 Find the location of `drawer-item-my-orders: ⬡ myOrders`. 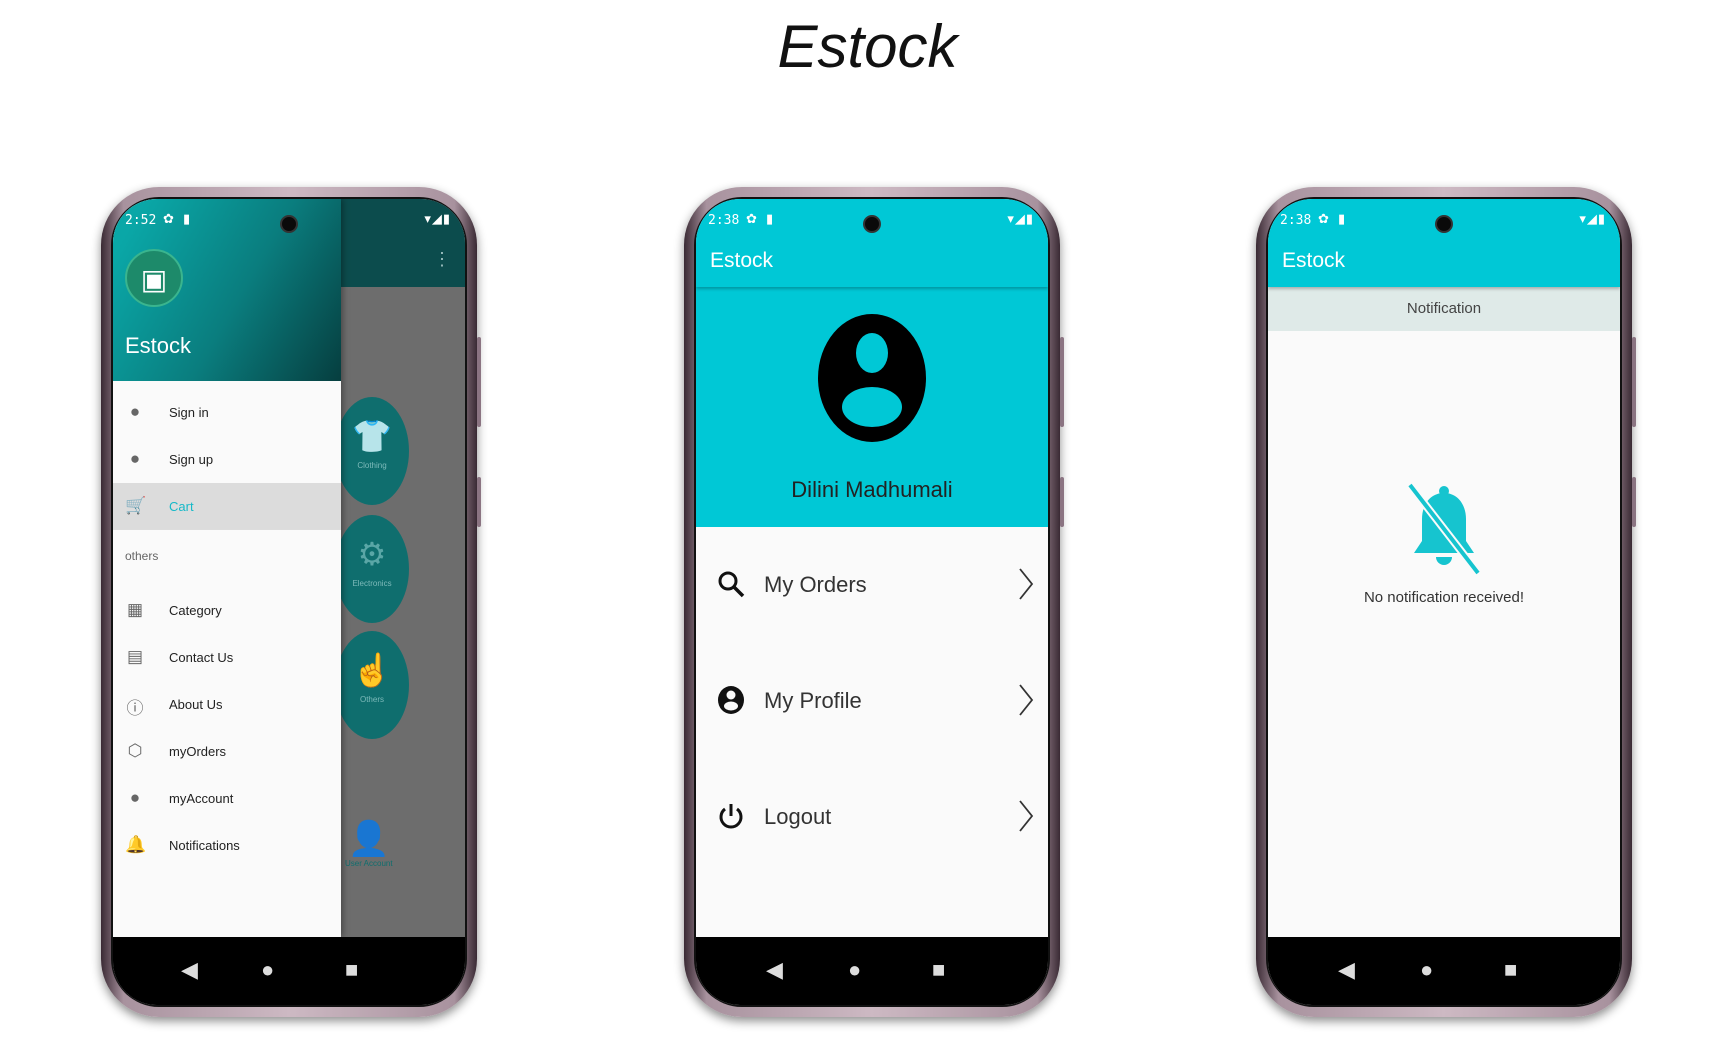

drawer-item-my-orders: ⬡ myOrders is located at coordinates (227, 751).